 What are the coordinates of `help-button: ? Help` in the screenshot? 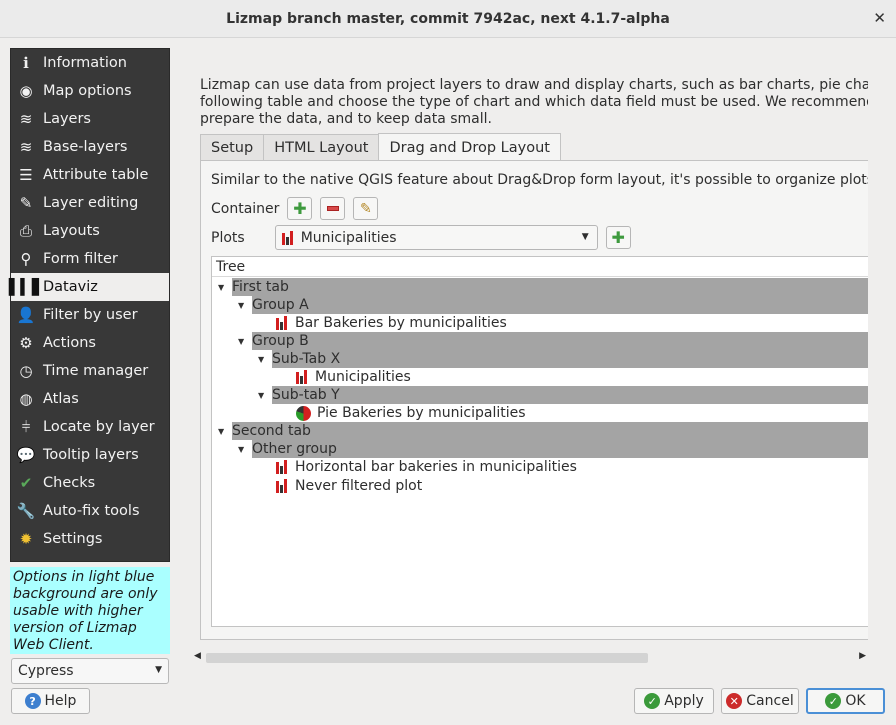 It's located at (50, 701).